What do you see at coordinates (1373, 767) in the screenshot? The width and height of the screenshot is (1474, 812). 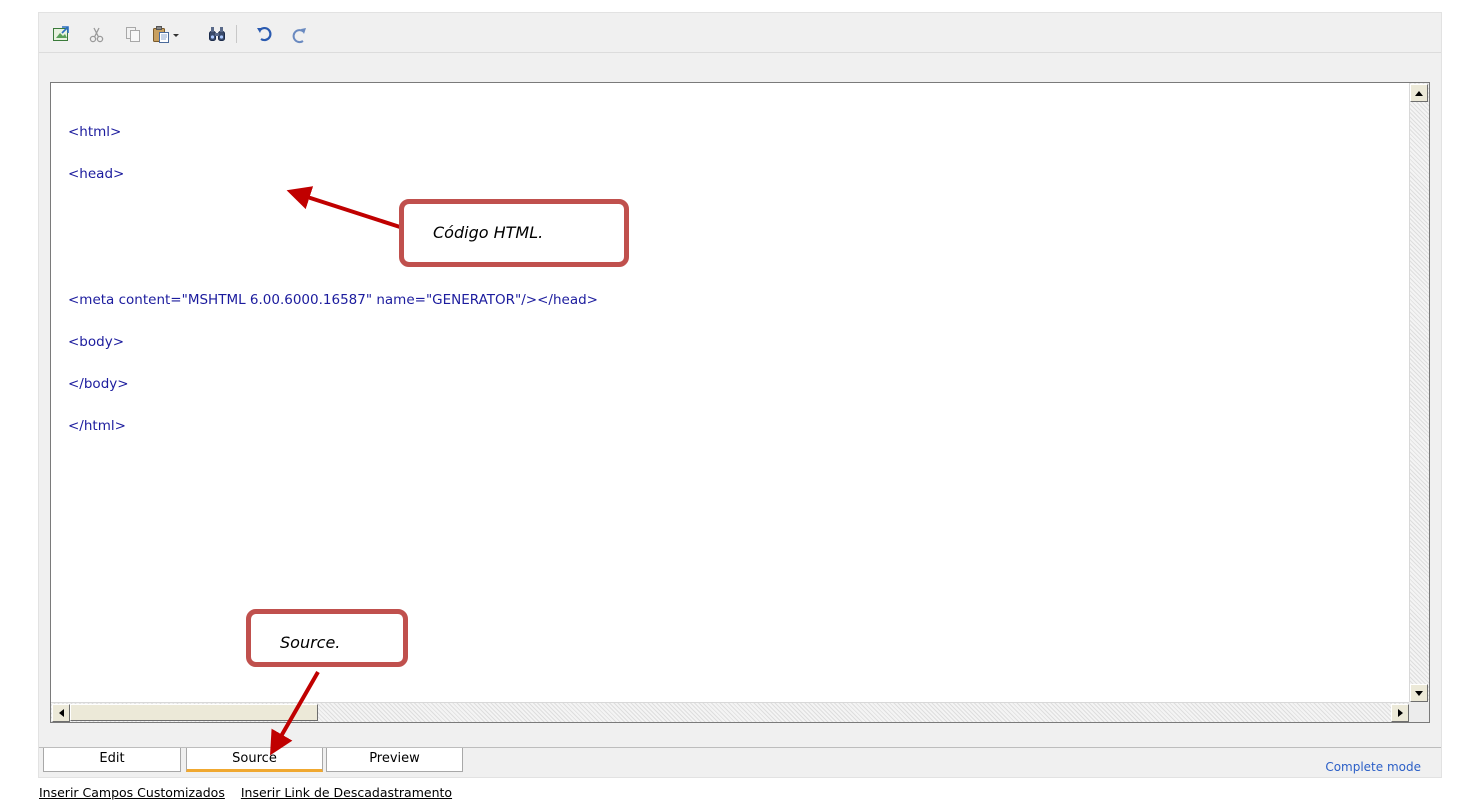 I see `complete-mode-link: Complete mode` at bounding box center [1373, 767].